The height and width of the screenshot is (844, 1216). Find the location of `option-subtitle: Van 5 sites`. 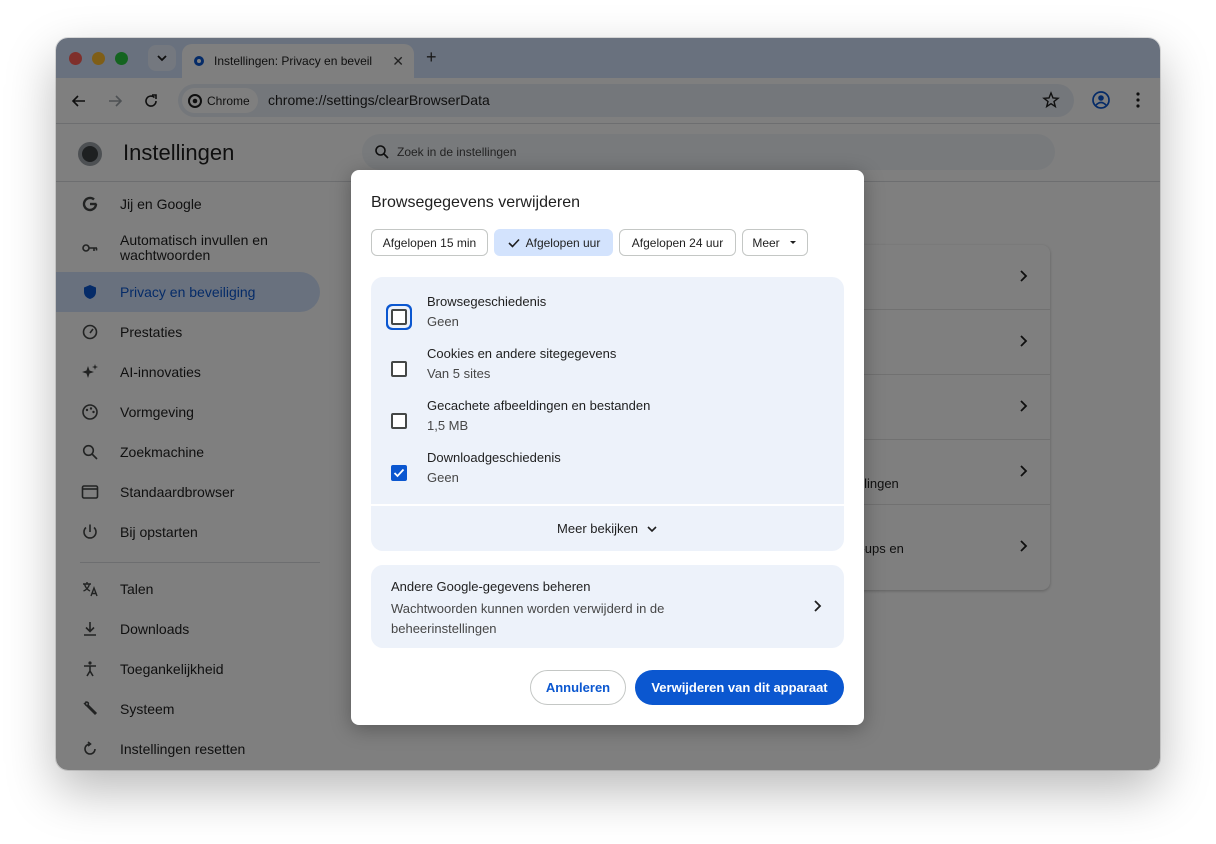

option-subtitle: Van 5 sites is located at coordinates (459, 373).